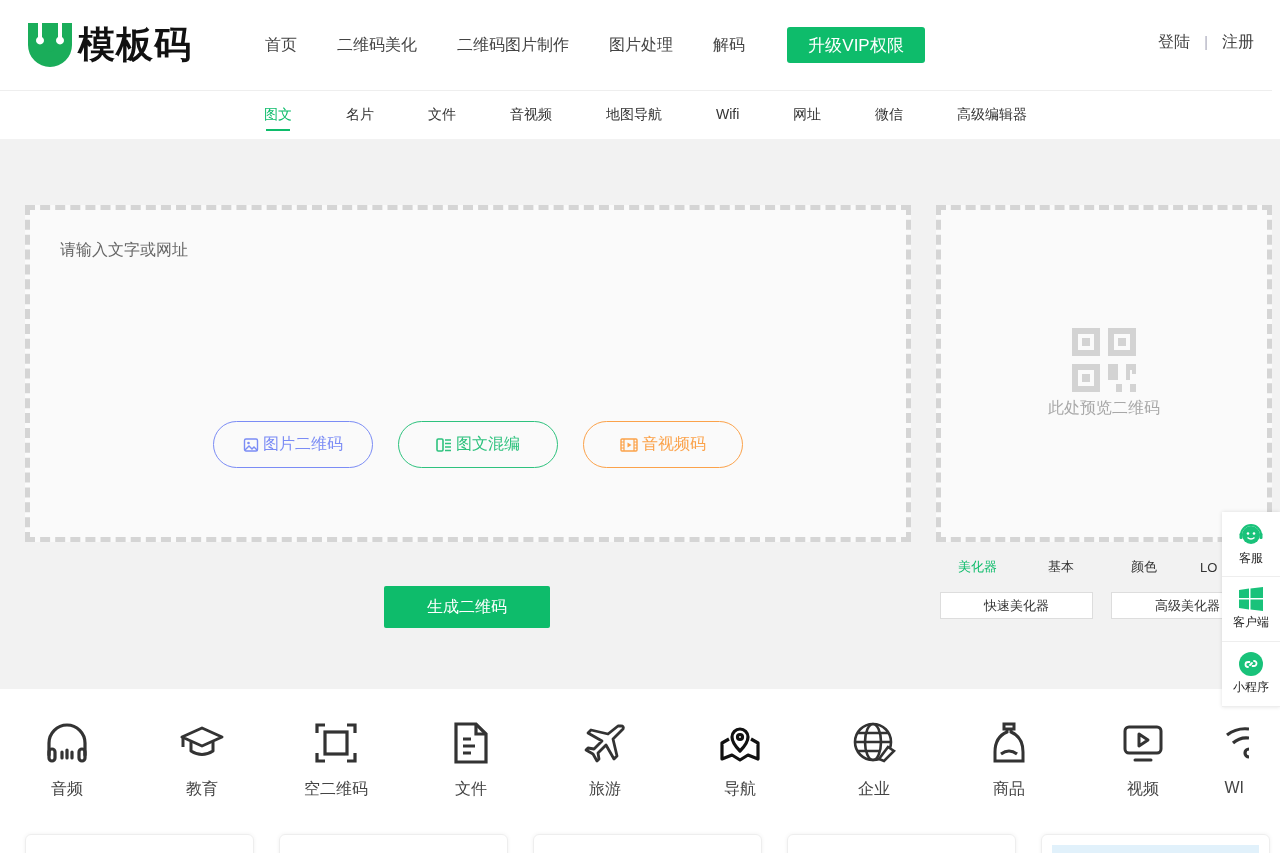  I want to click on subnav-tab: 微信, so click(889, 115).